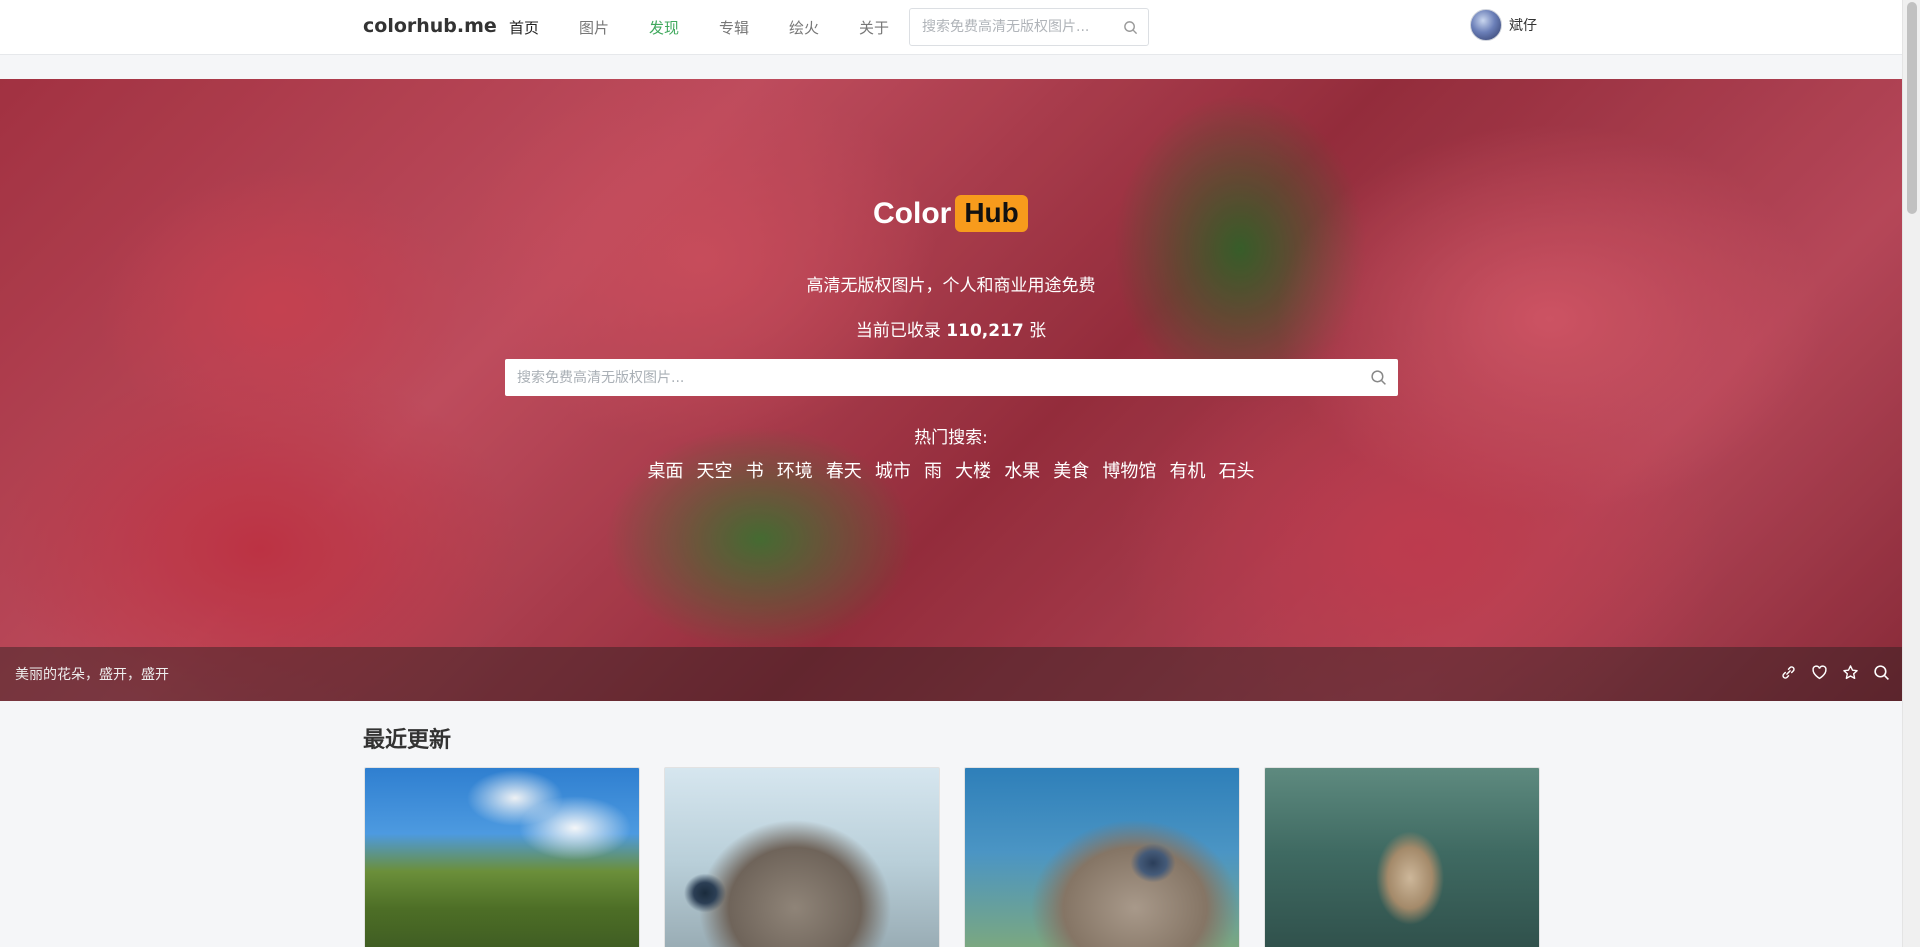  I want to click on hot-tag: 石头, so click(1237, 470).